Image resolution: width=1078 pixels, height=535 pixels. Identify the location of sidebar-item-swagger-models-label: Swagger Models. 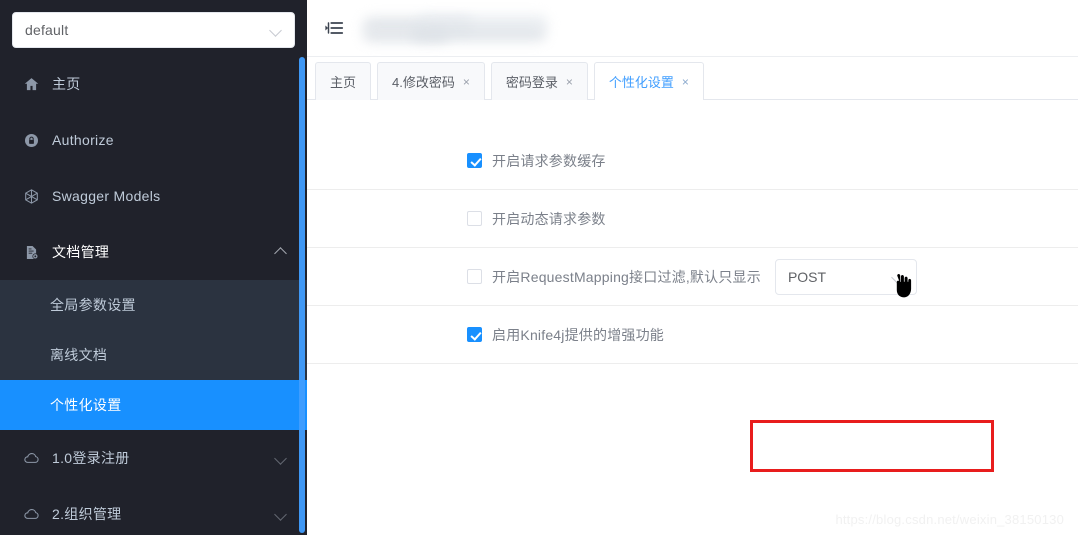
(106, 196).